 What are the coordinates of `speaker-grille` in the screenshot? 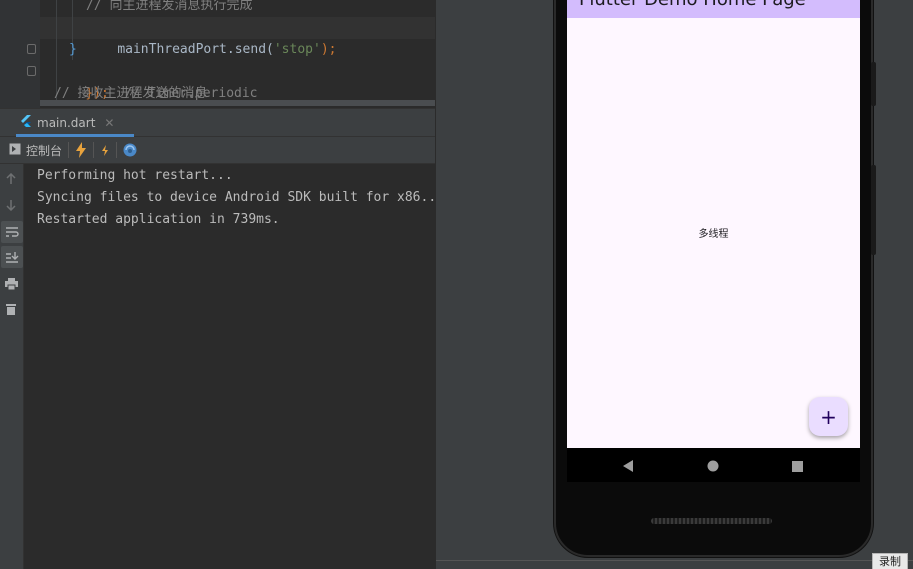 It's located at (711, 521).